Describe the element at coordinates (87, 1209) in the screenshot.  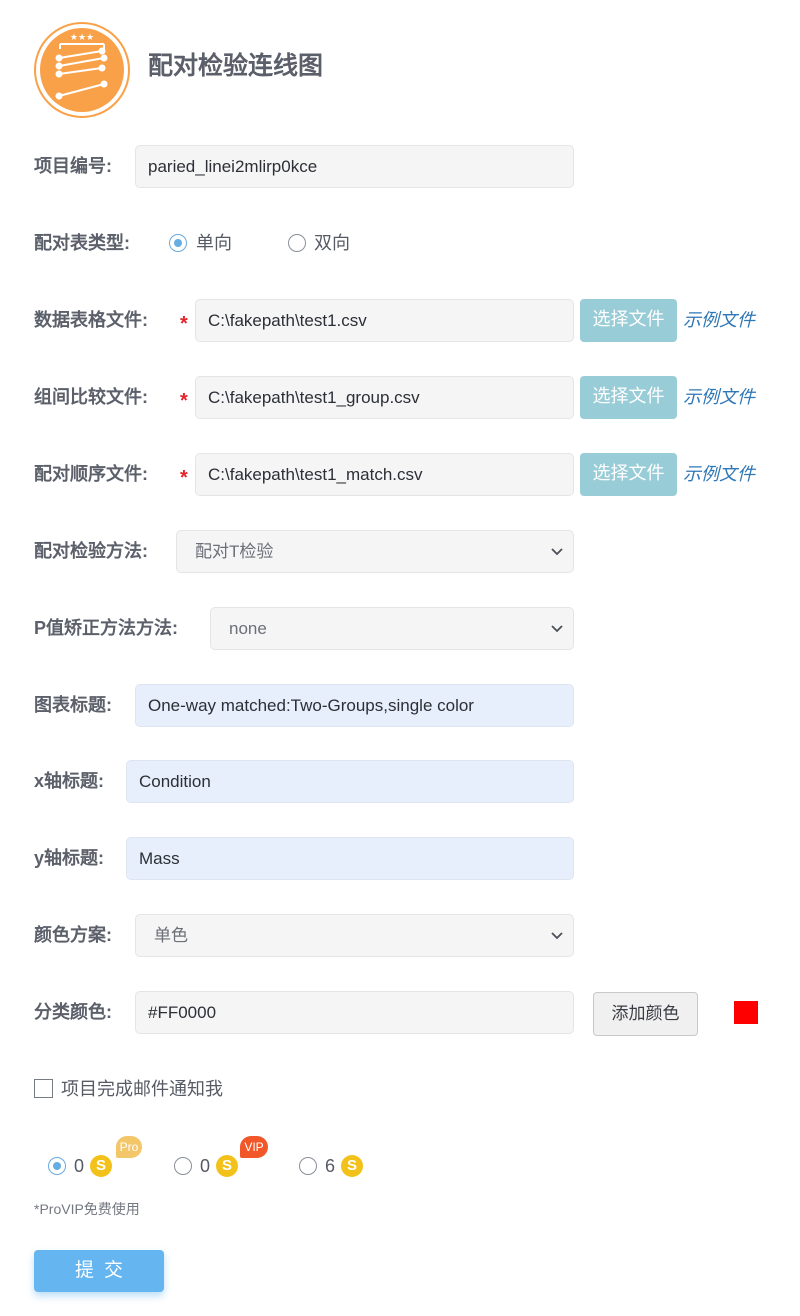
I see `pricing-note: *ProVIP免费使用` at that location.